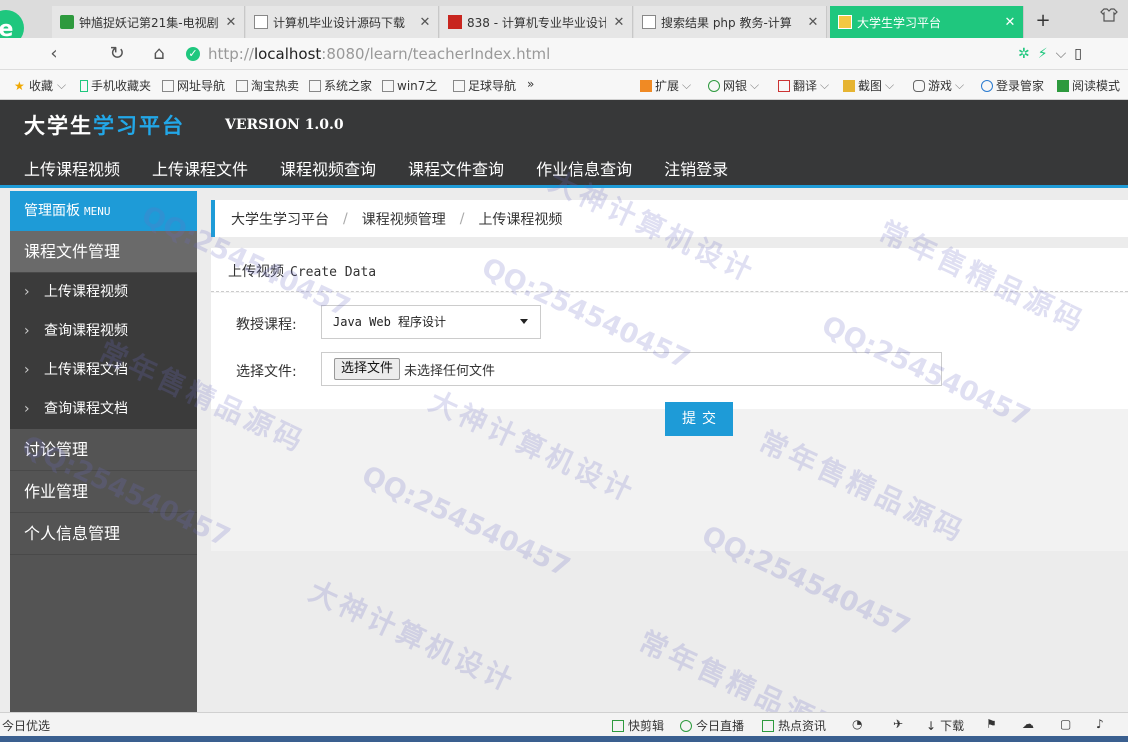  I want to click on volume-icon: ♪, so click(1100, 724).